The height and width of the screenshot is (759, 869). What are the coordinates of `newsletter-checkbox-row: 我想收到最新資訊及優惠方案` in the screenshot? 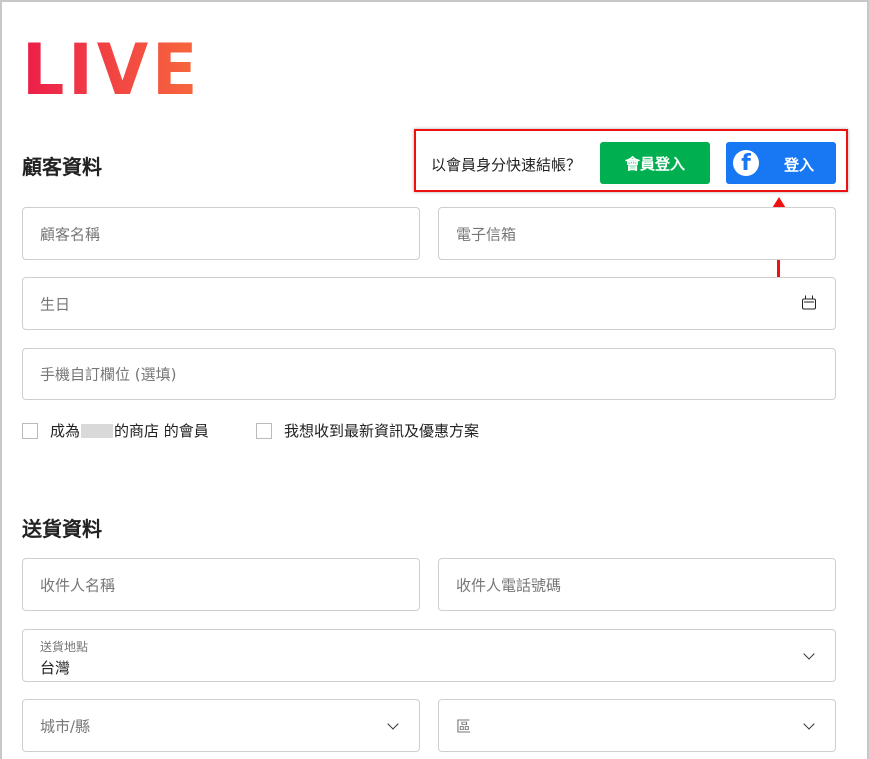 It's located at (367, 430).